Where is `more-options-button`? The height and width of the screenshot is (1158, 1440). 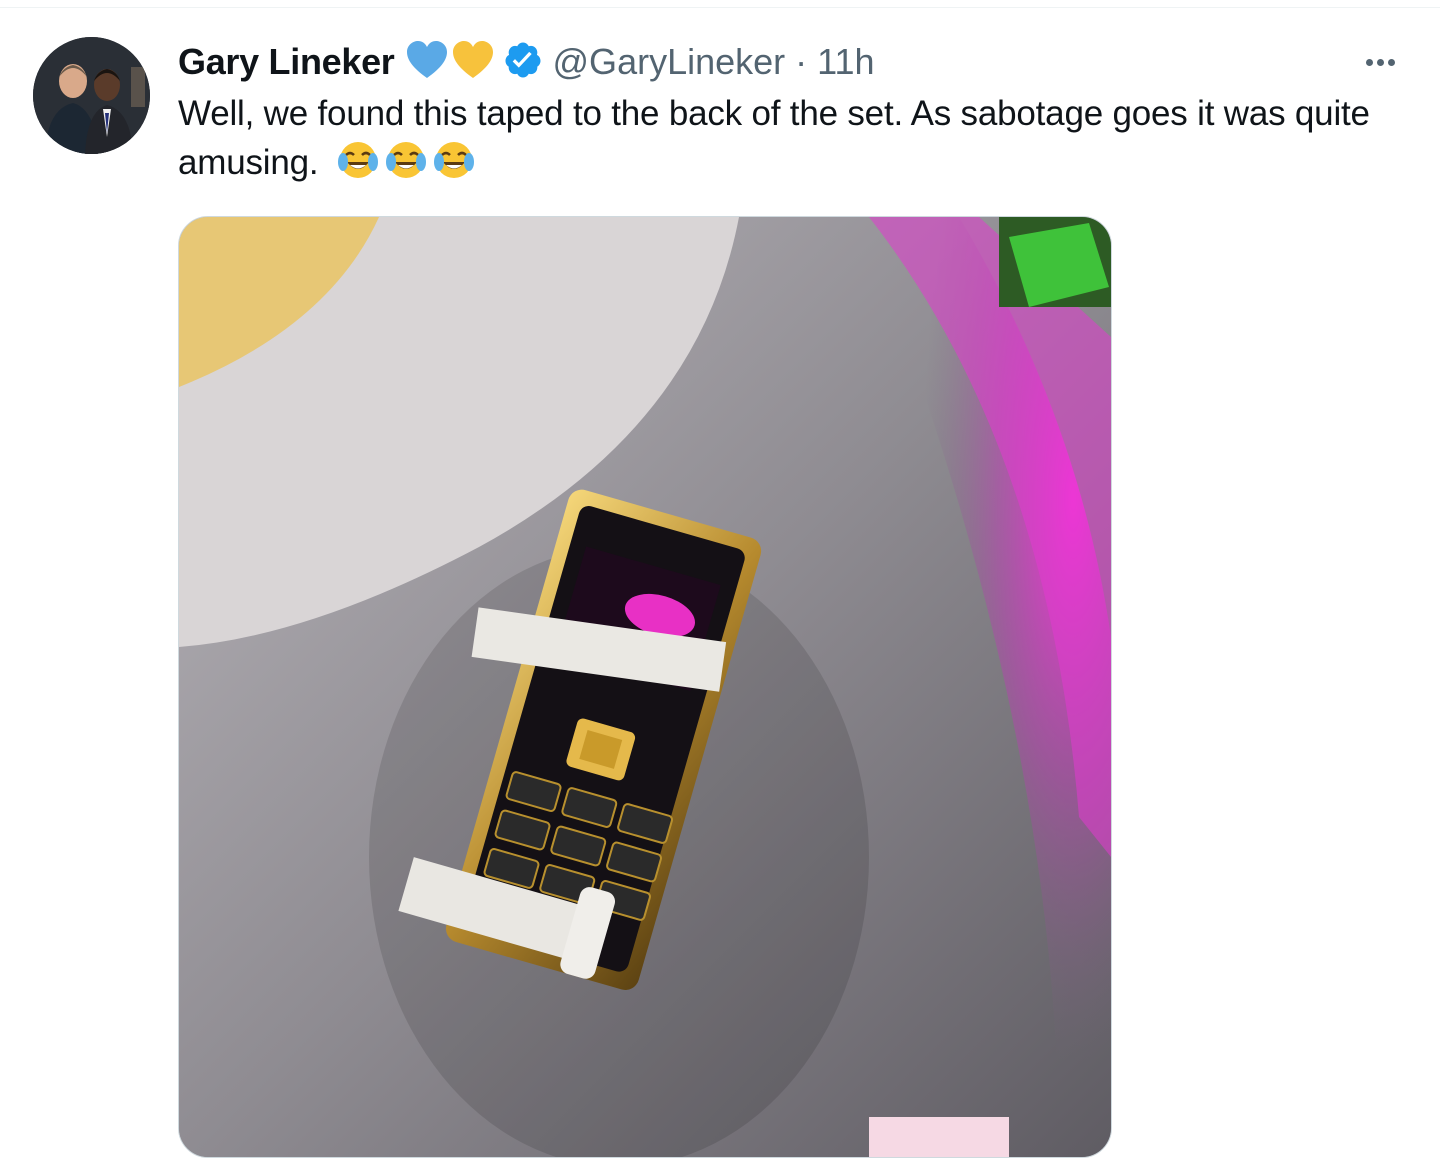 more-options-button is located at coordinates (1380, 62).